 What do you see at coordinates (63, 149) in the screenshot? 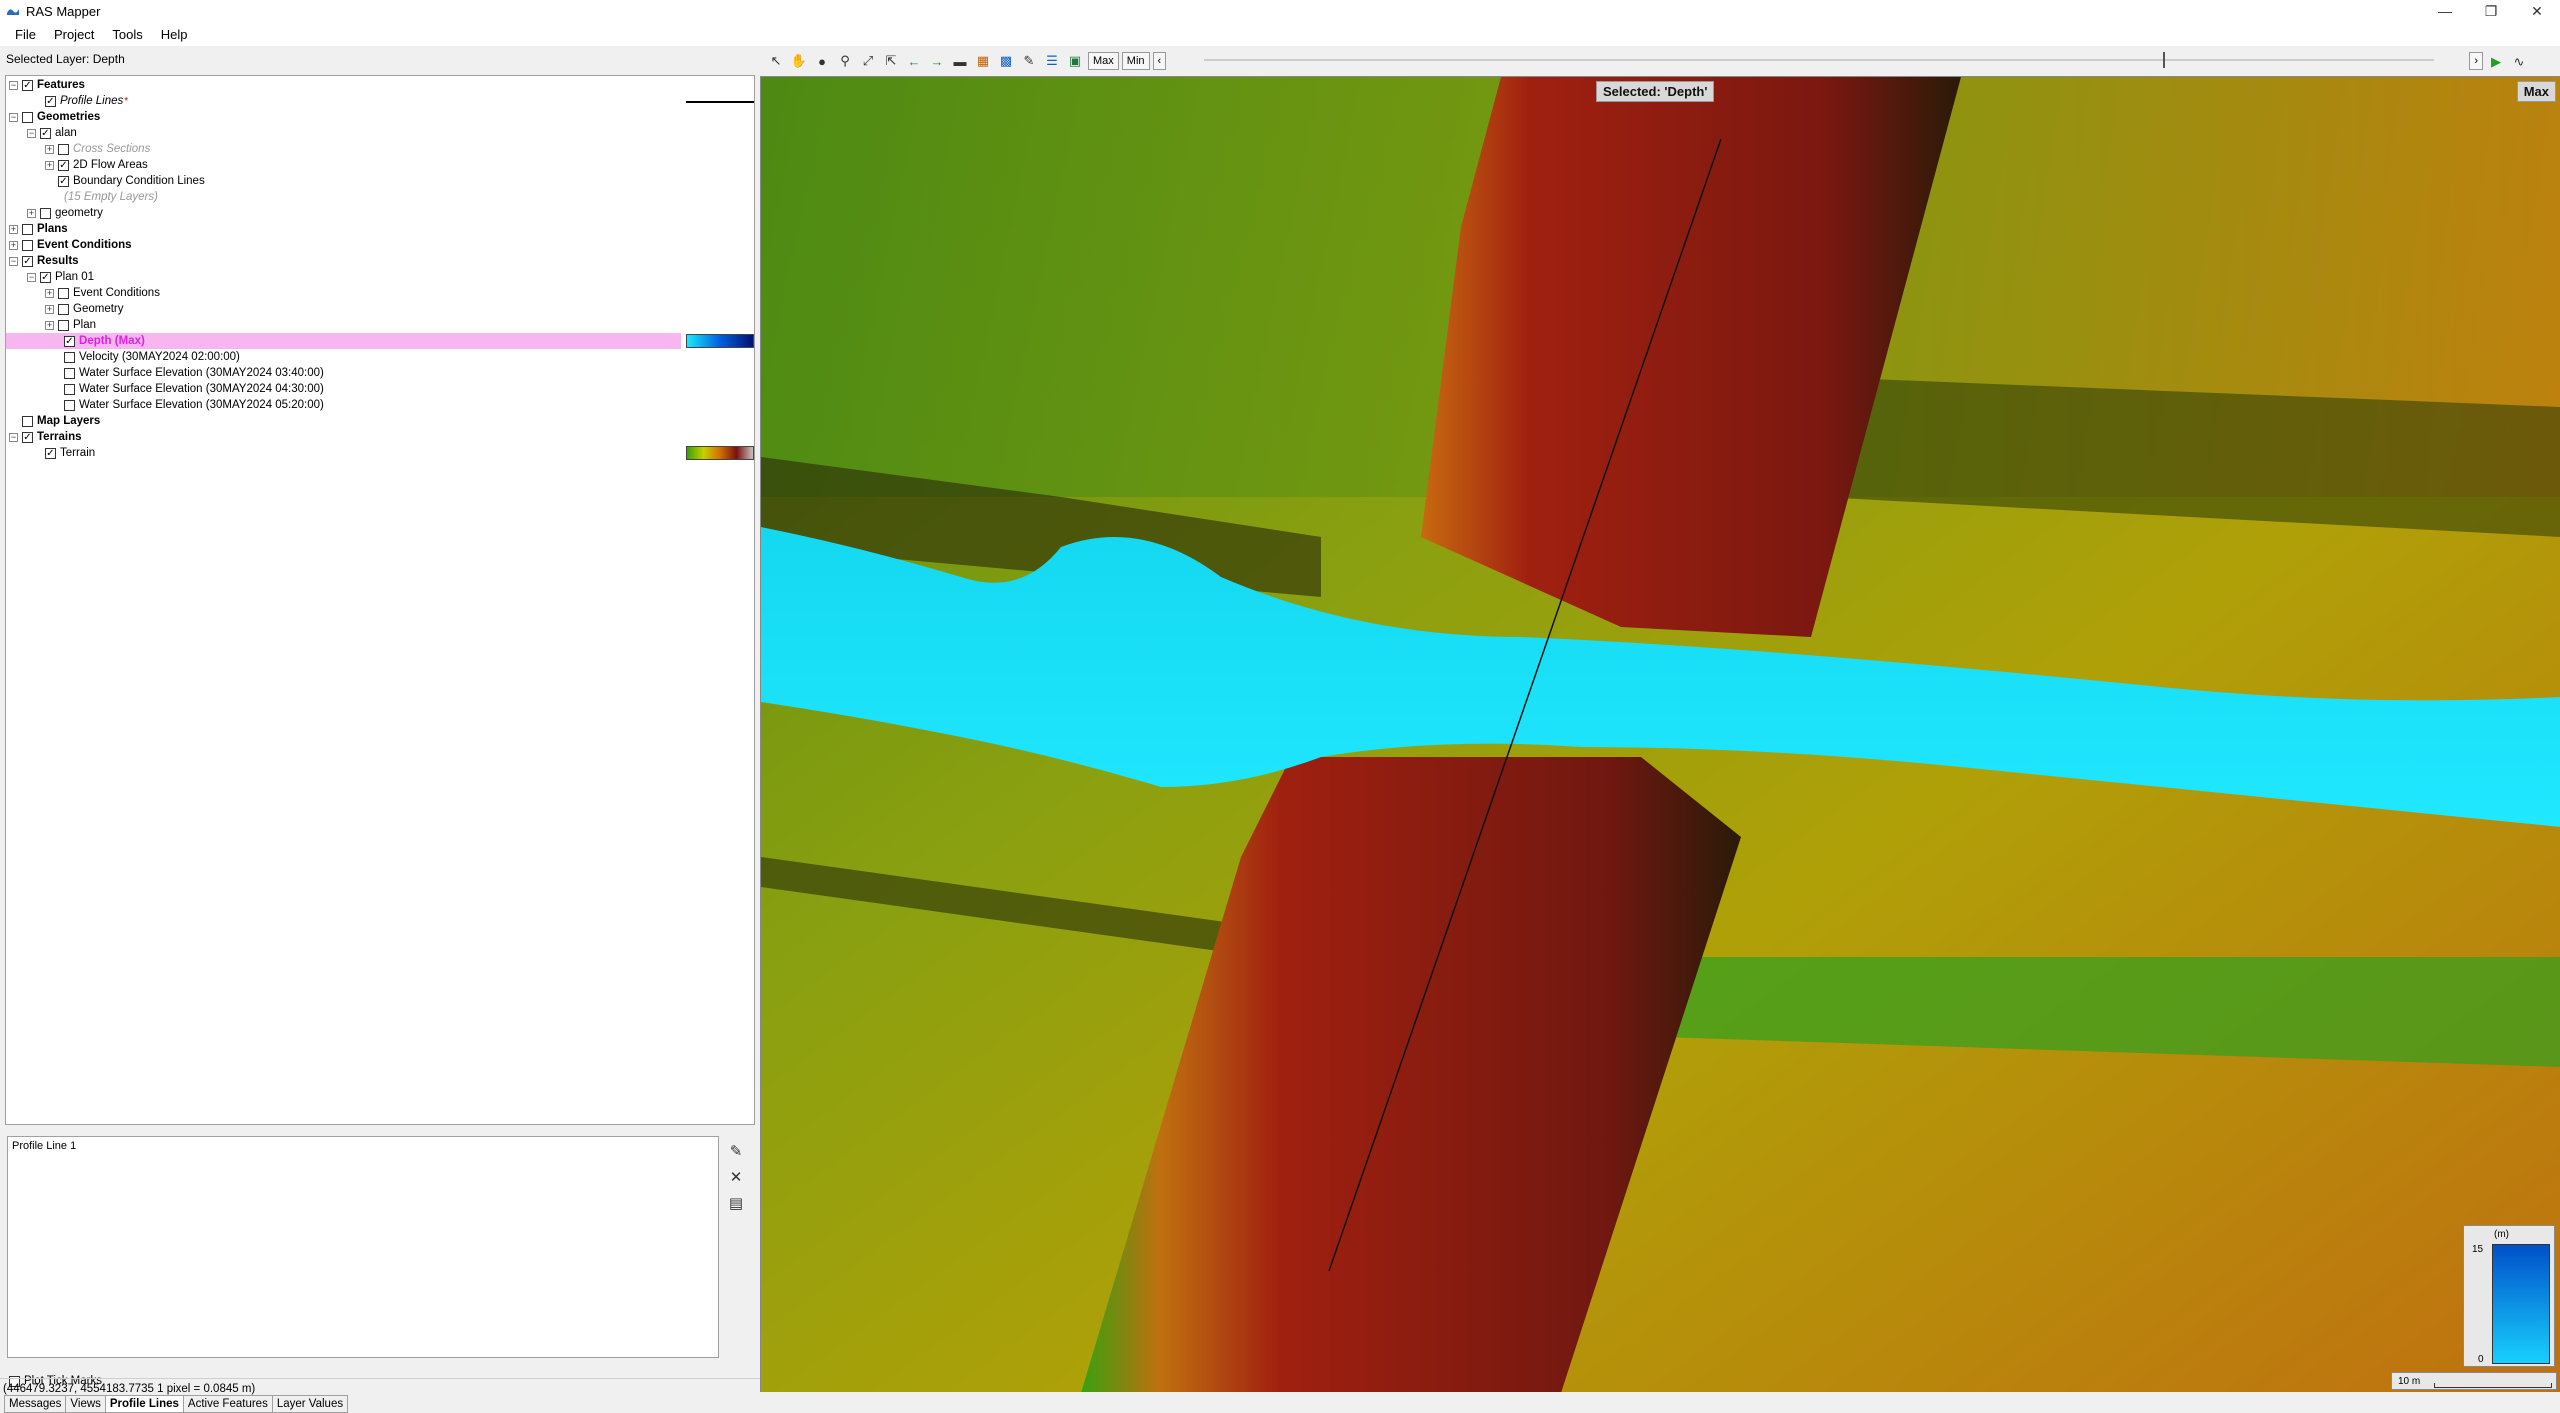
I see `cross-sections-checkbox` at bounding box center [63, 149].